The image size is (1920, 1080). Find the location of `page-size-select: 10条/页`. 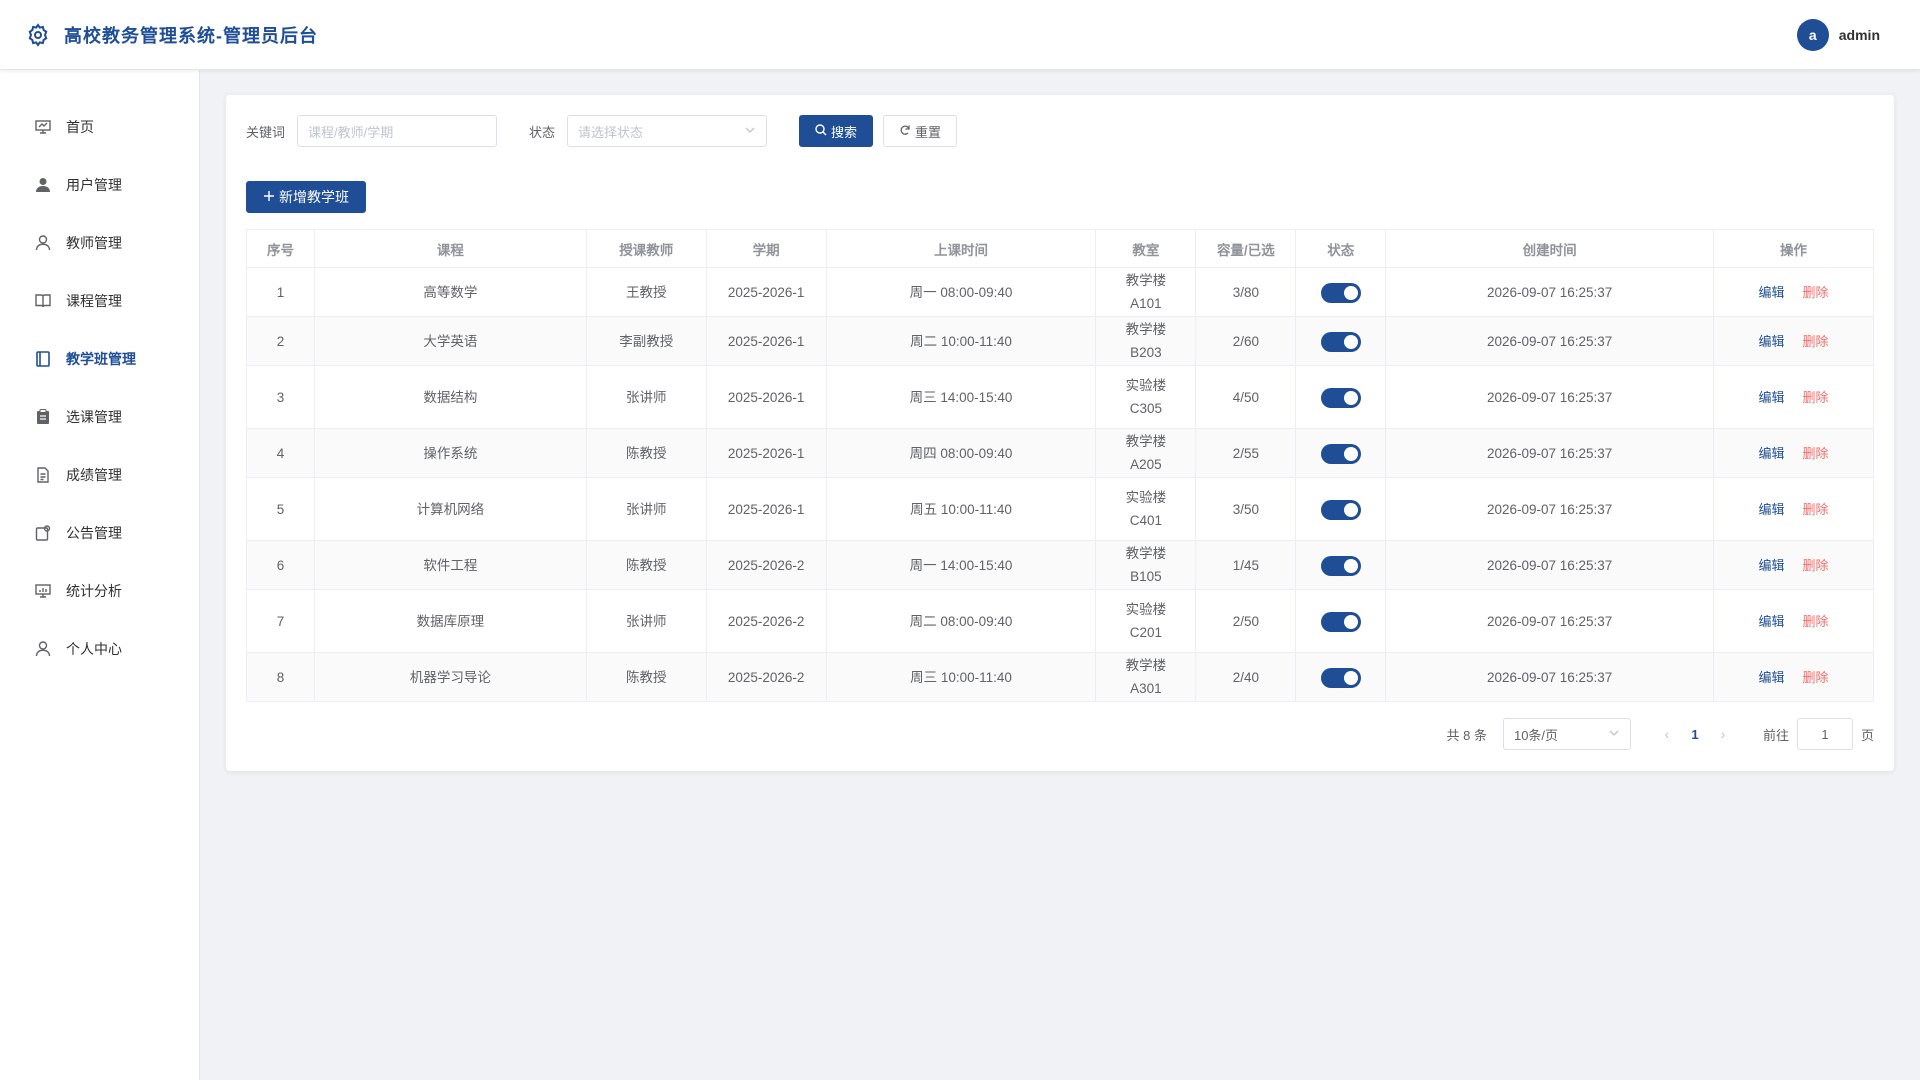

page-size-select: 10条/页 is located at coordinates (1566, 734).